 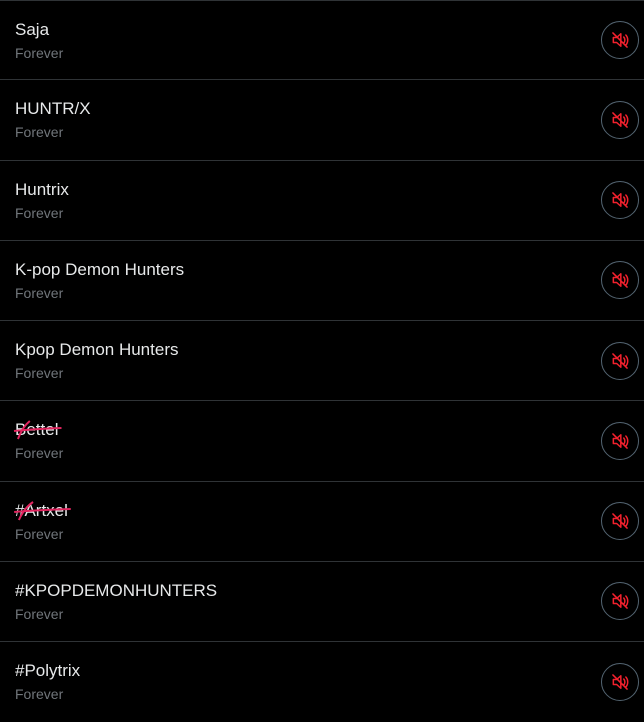 I want to click on muted-word-term-wrap: Huntrix, so click(x=42, y=190).